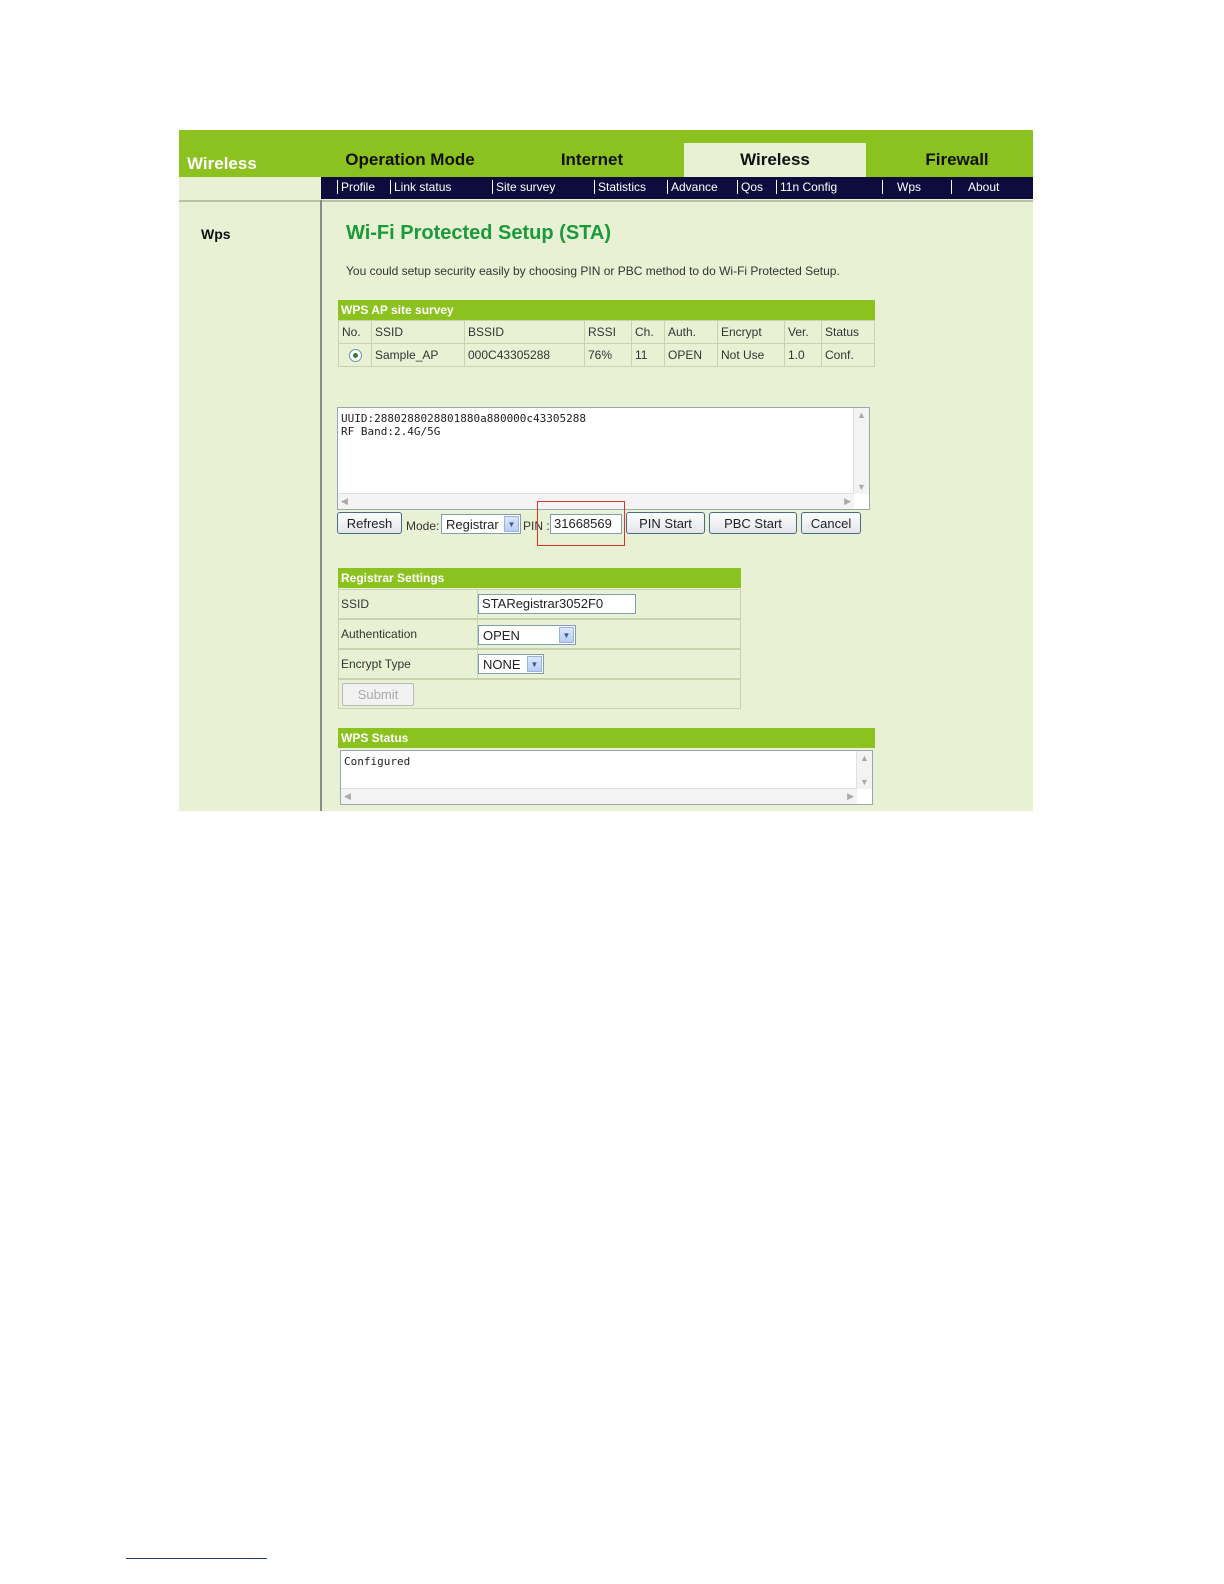  I want to click on tab-internet: Internet, so click(592, 160).